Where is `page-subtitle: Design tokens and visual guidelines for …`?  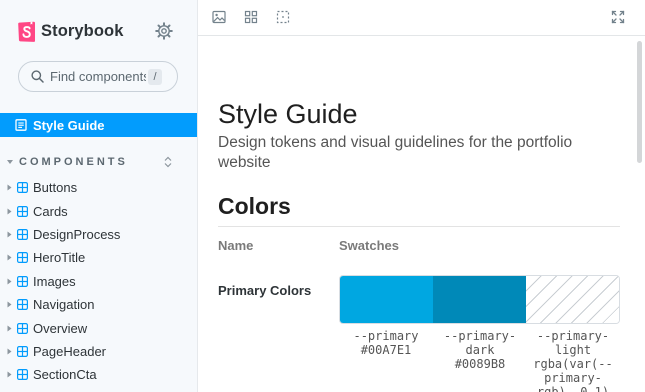
page-subtitle: Design tokens and visual guidelines for … is located at coordinates (395, 152).